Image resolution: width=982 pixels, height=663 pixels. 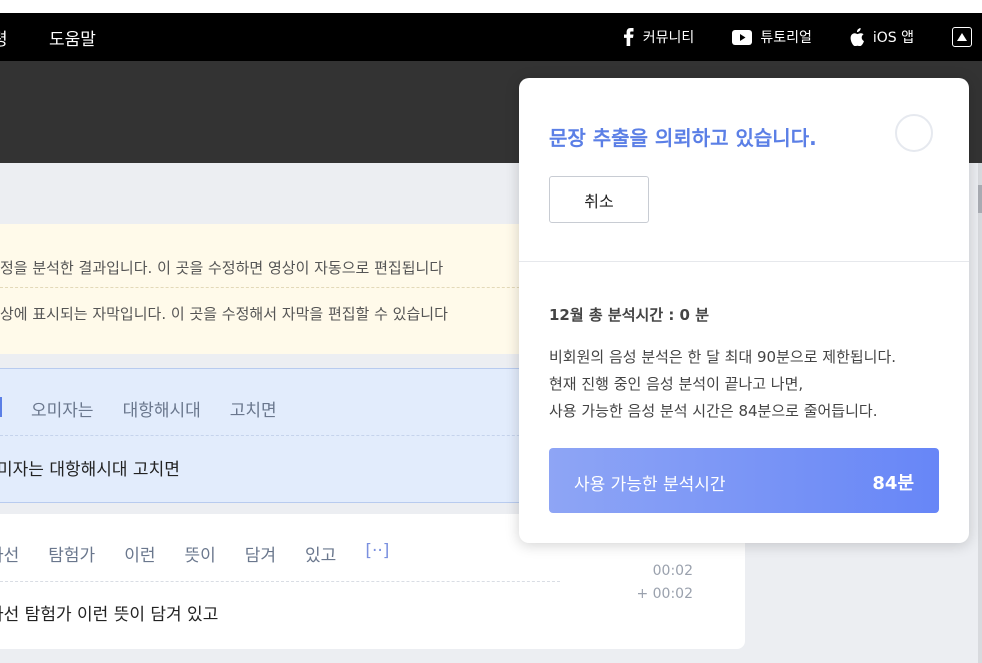 I want to click on nav-community-label: 커뮤니티, so click(x=668, y=38).